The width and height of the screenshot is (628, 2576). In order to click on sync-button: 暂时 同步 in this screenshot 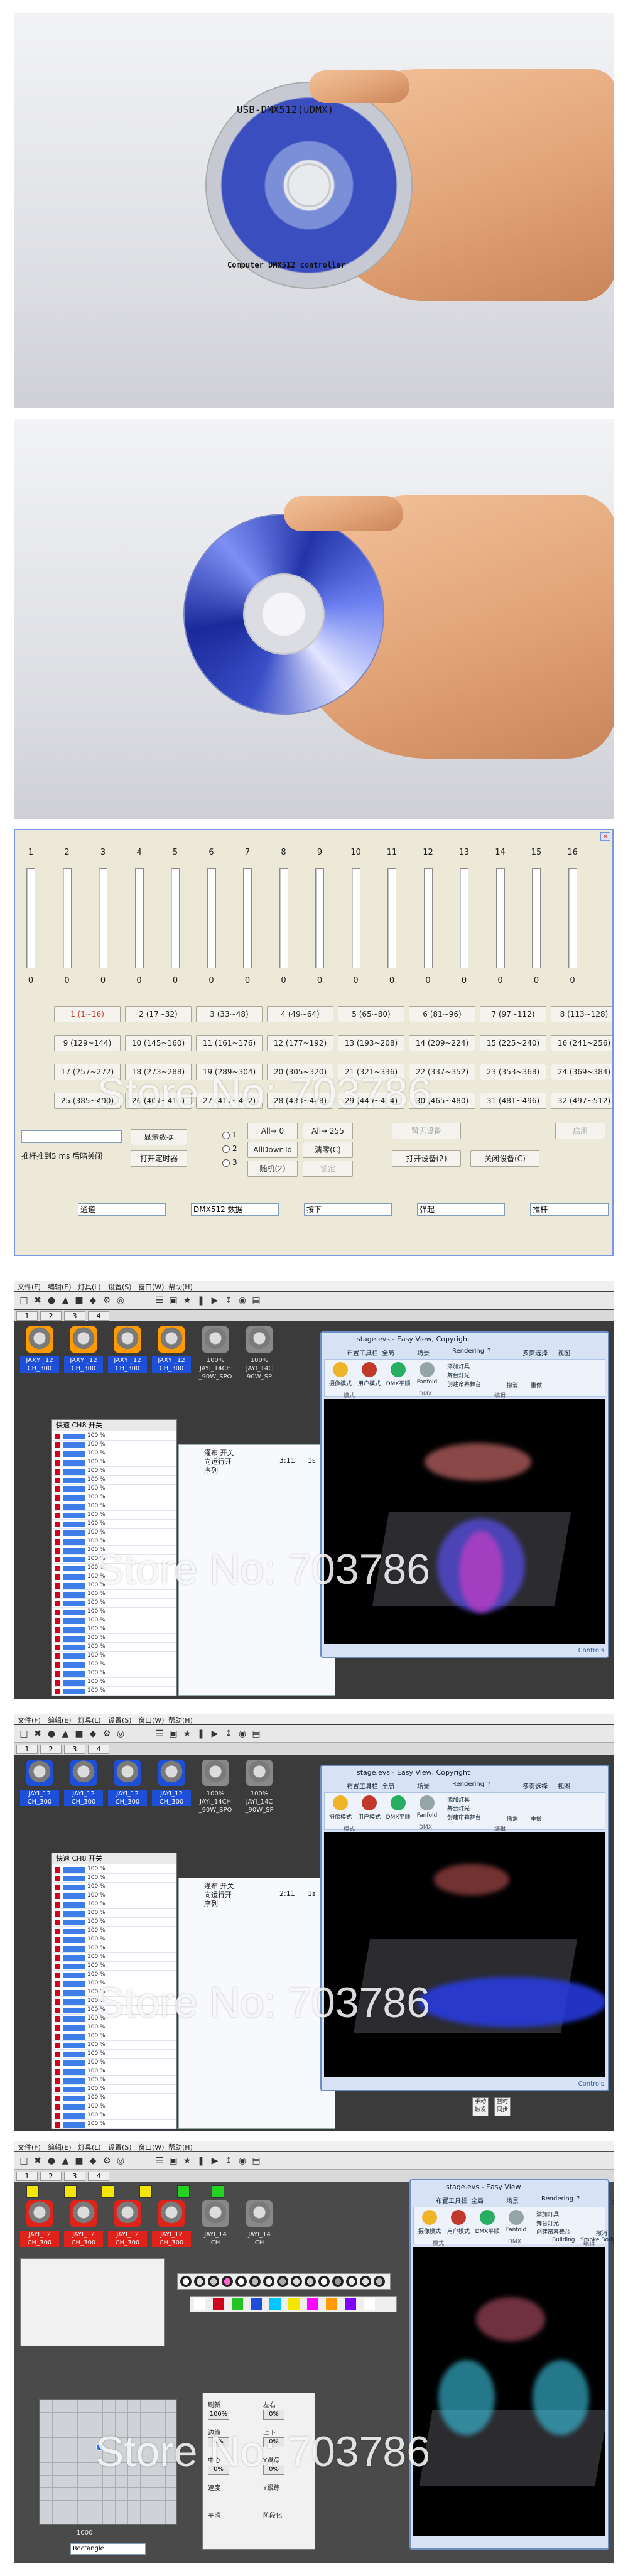, I will do `click(502, 2107)`.